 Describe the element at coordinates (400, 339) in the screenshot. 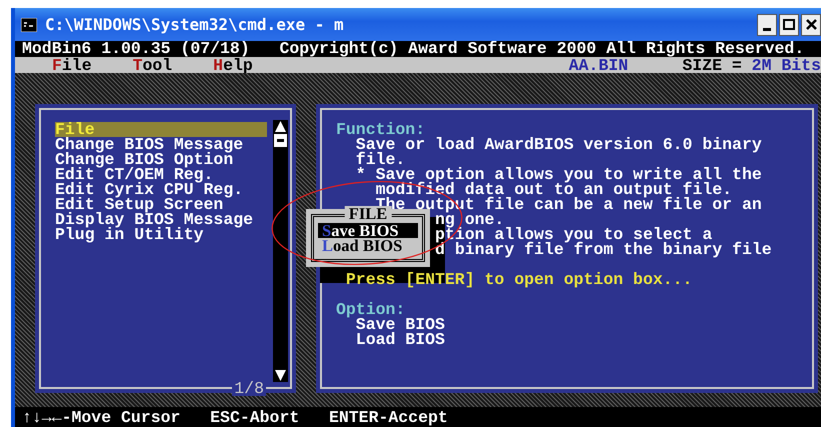

I see `description-line: Load BIOS` at that location.